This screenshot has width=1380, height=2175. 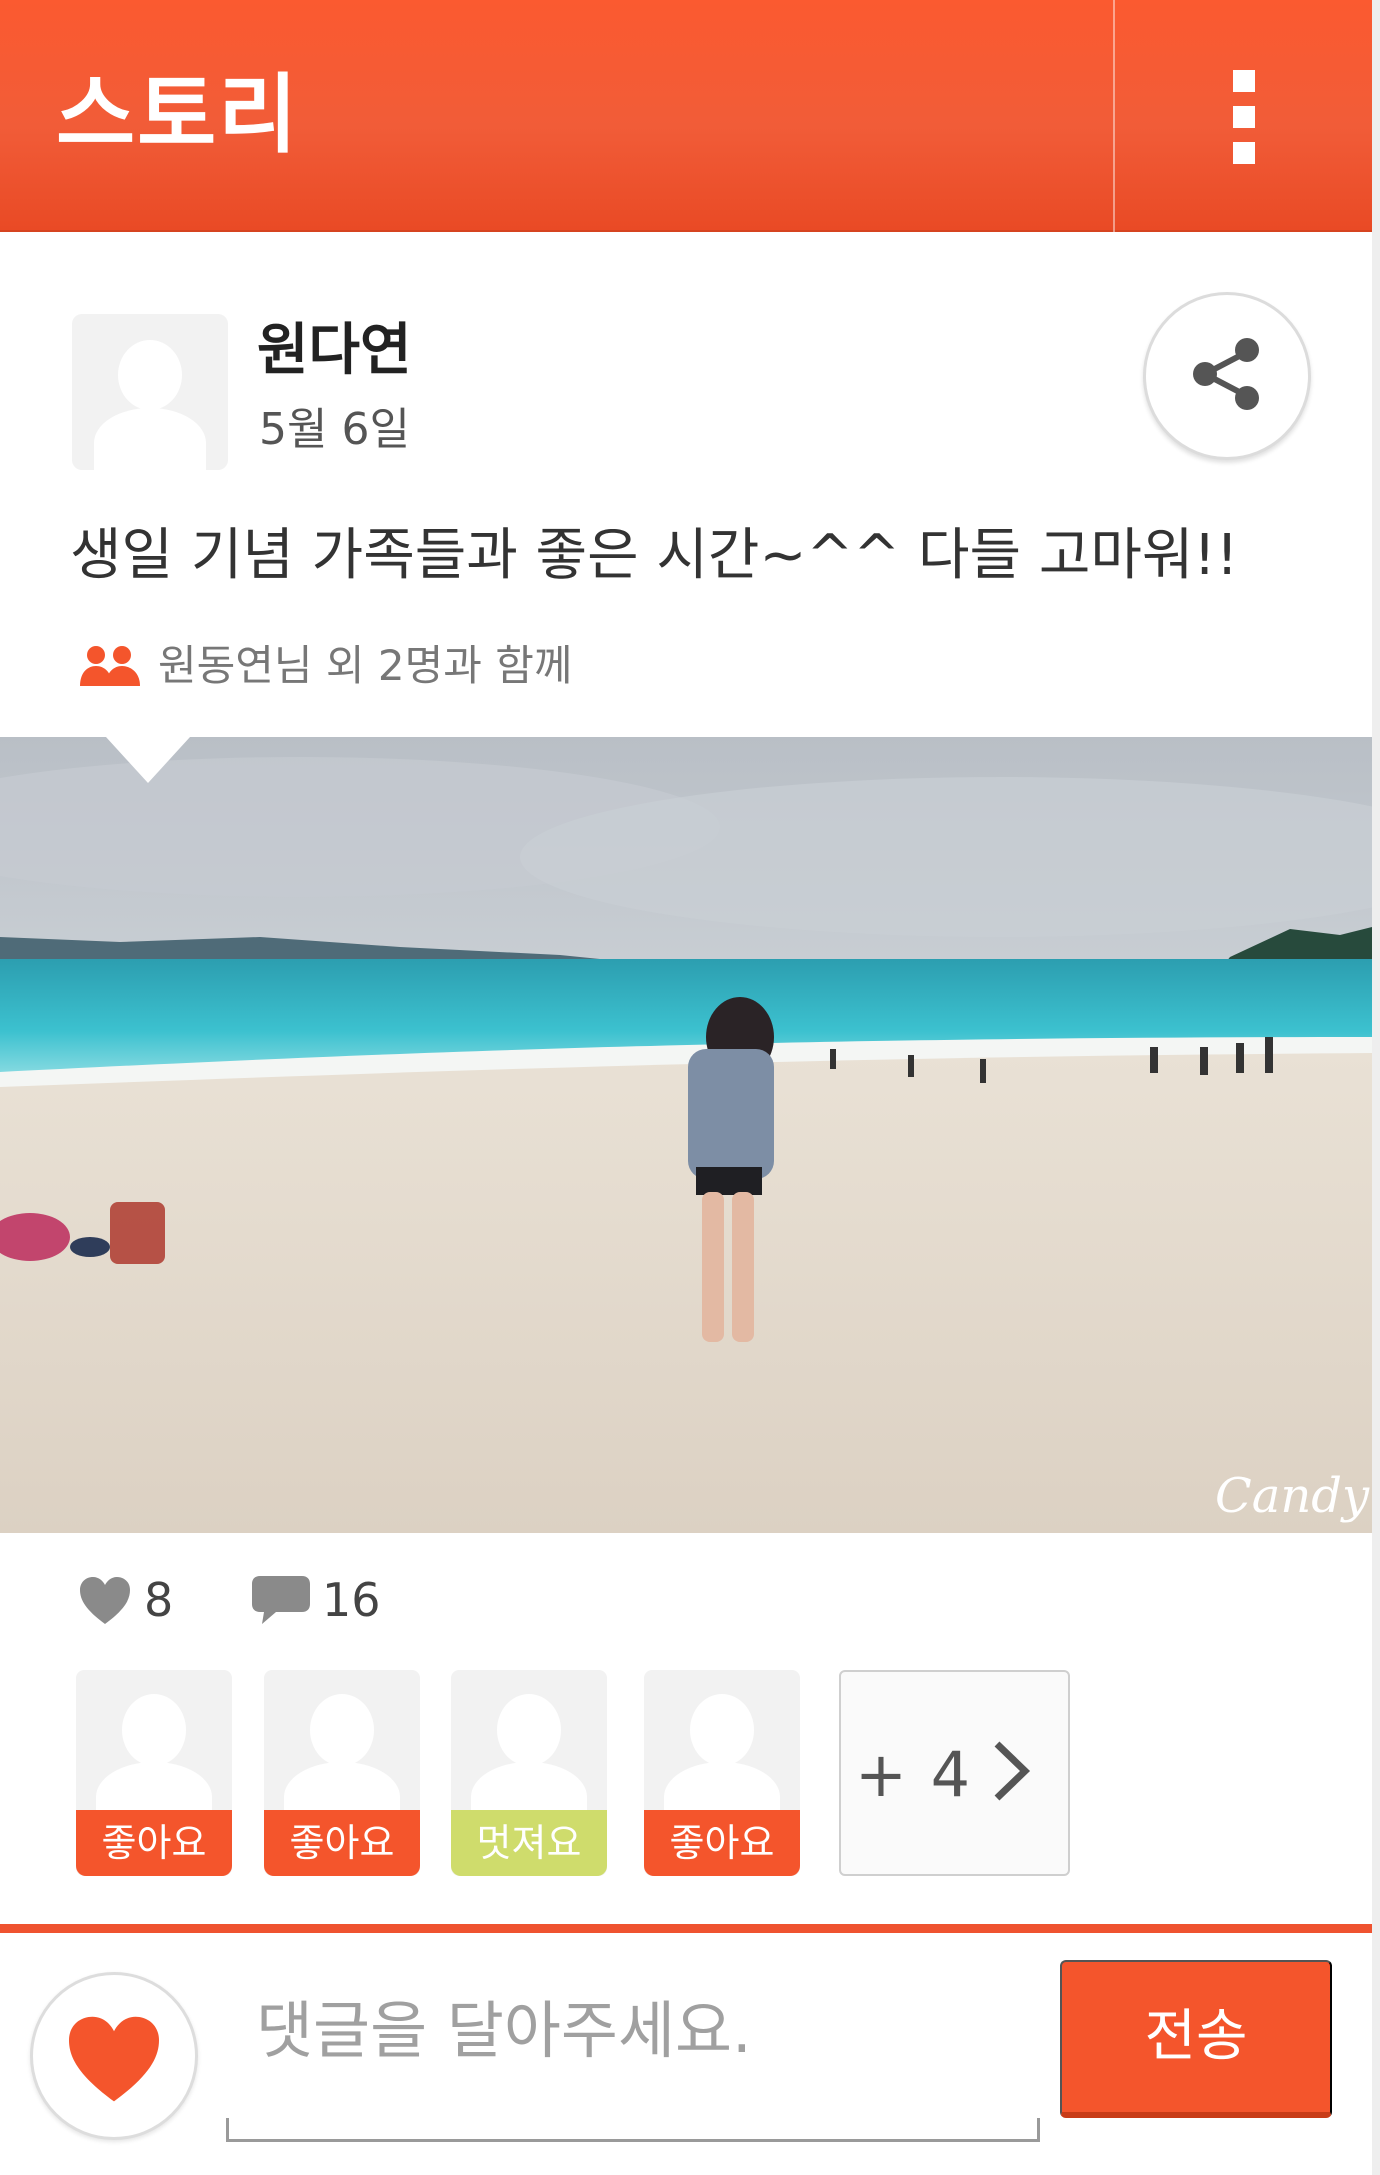 What do you see at coordinates (110, 666) in the screenshot?
I see `people-icon` at bounding box center [110, 666].